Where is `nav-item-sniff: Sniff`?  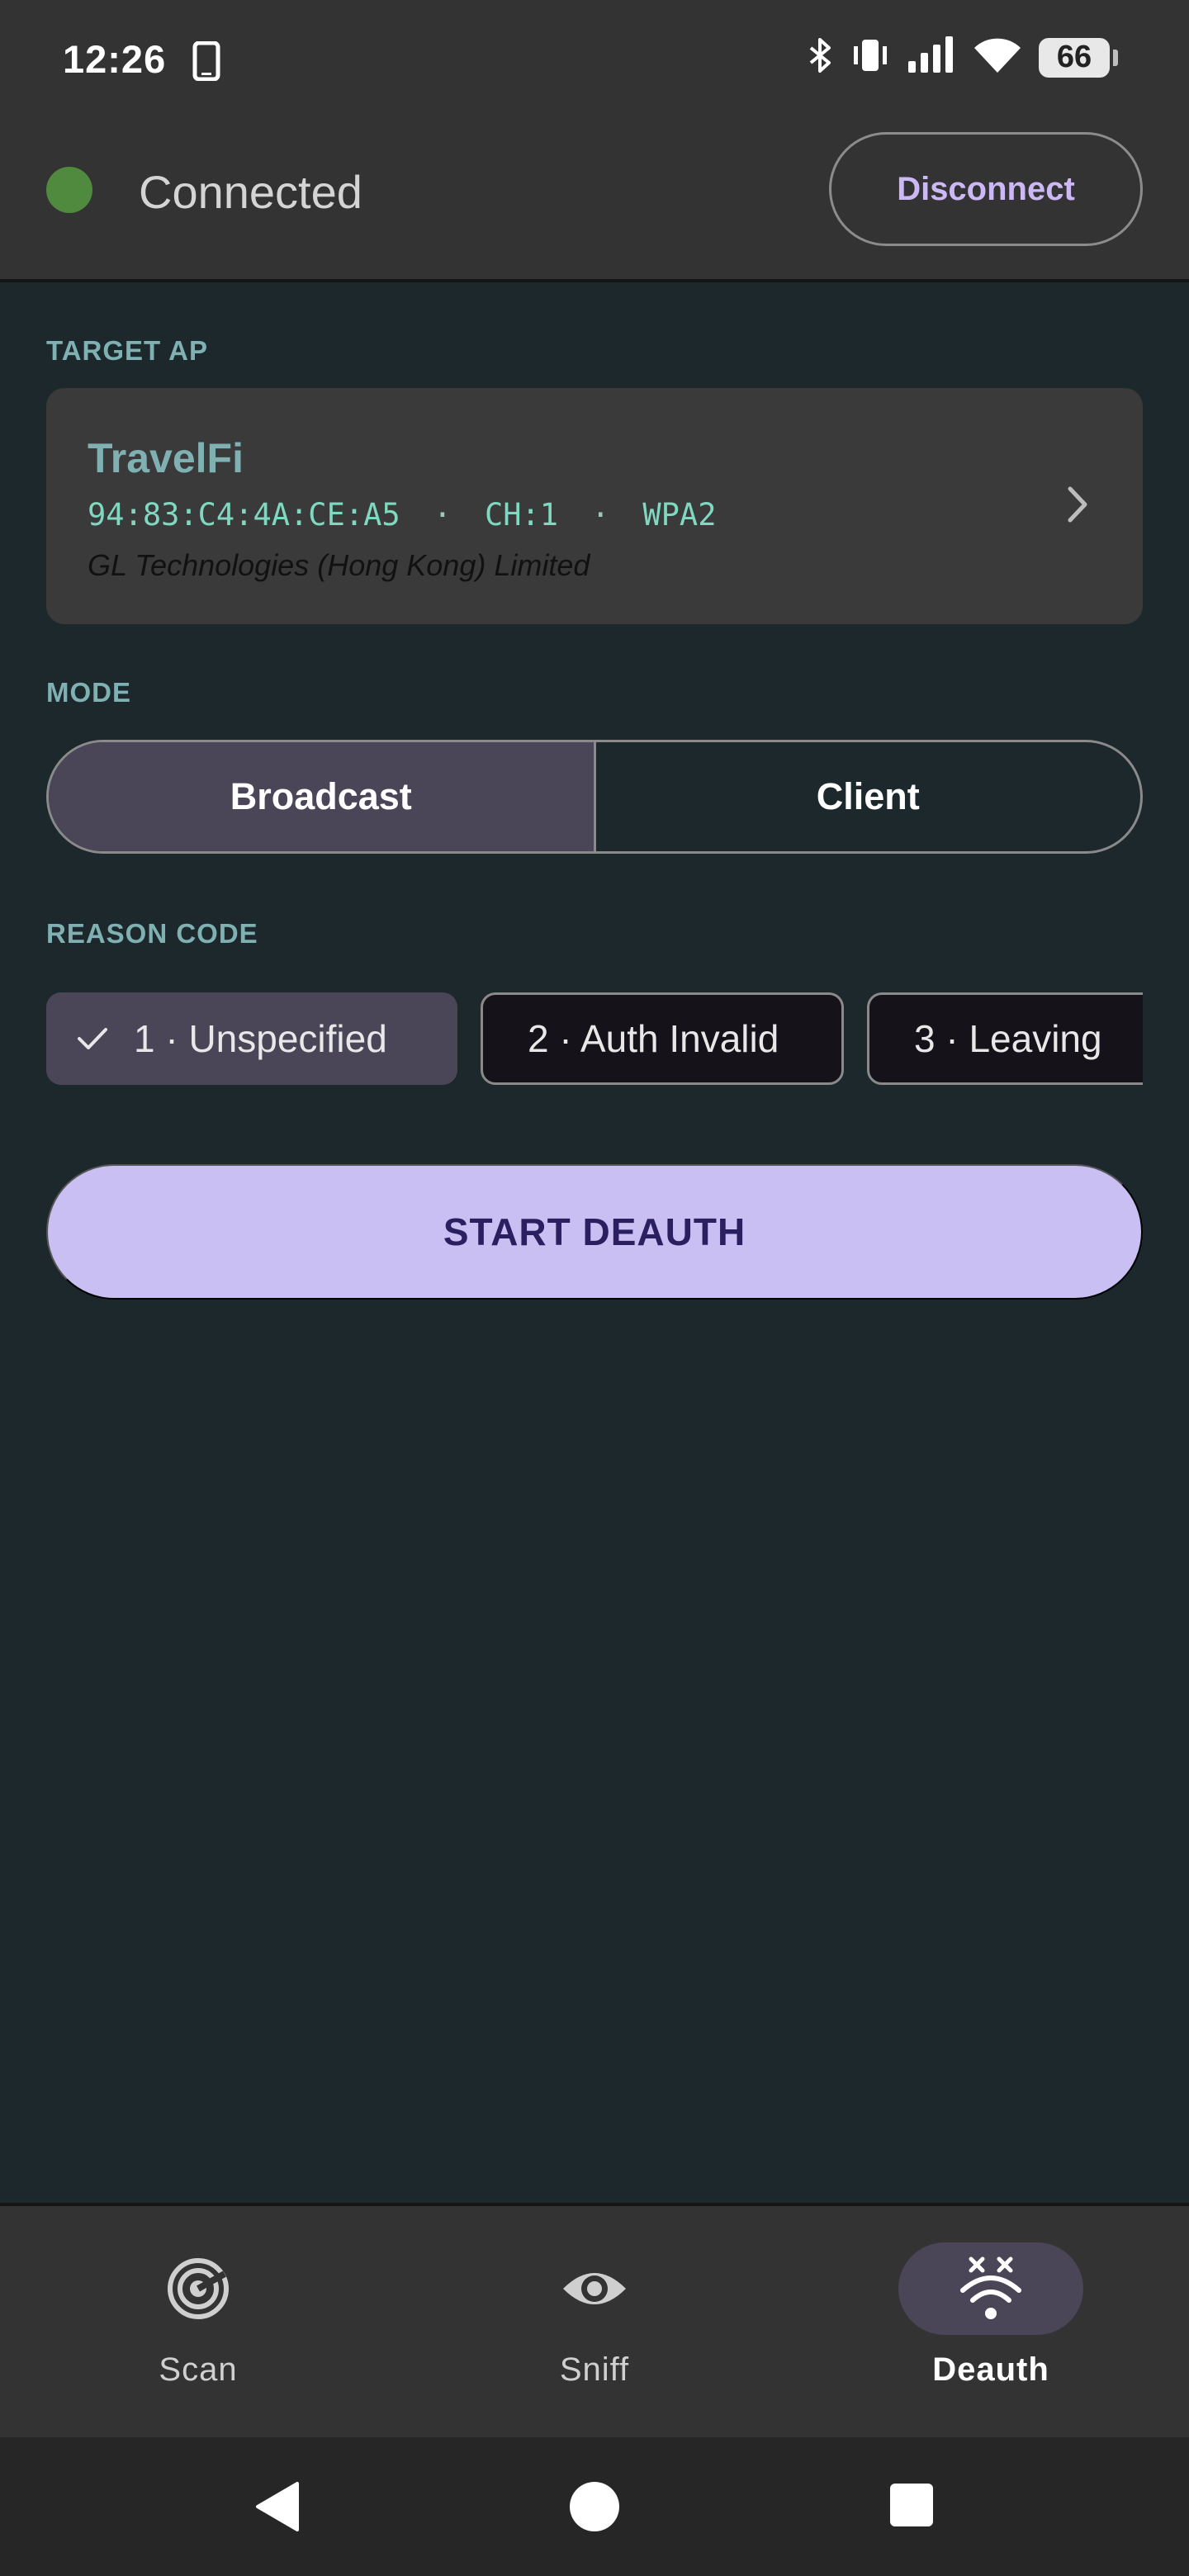 nav-item-sniff: Sniff is located at coordinates (594, 2323).